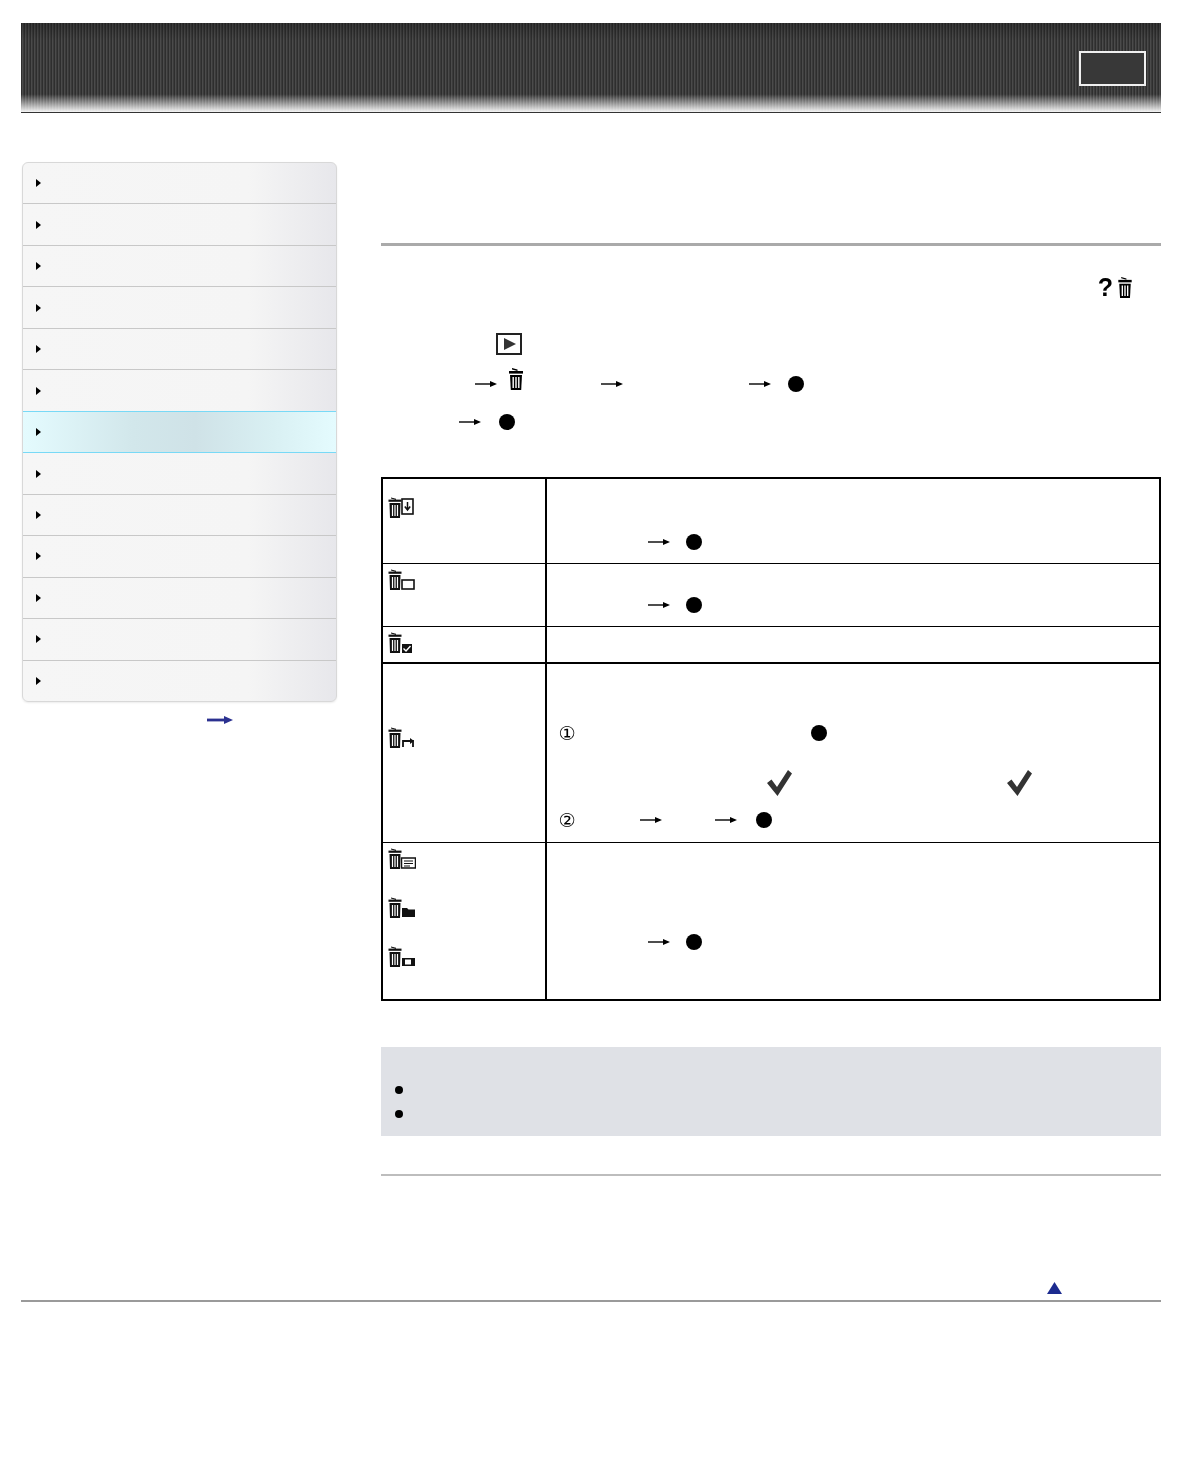 This screenshot has width=1184, height=1459. What do you see at coordinates (402, 737) in the screenshot?
I see `trash-arrow-icon` at bounding box center [402, 737].